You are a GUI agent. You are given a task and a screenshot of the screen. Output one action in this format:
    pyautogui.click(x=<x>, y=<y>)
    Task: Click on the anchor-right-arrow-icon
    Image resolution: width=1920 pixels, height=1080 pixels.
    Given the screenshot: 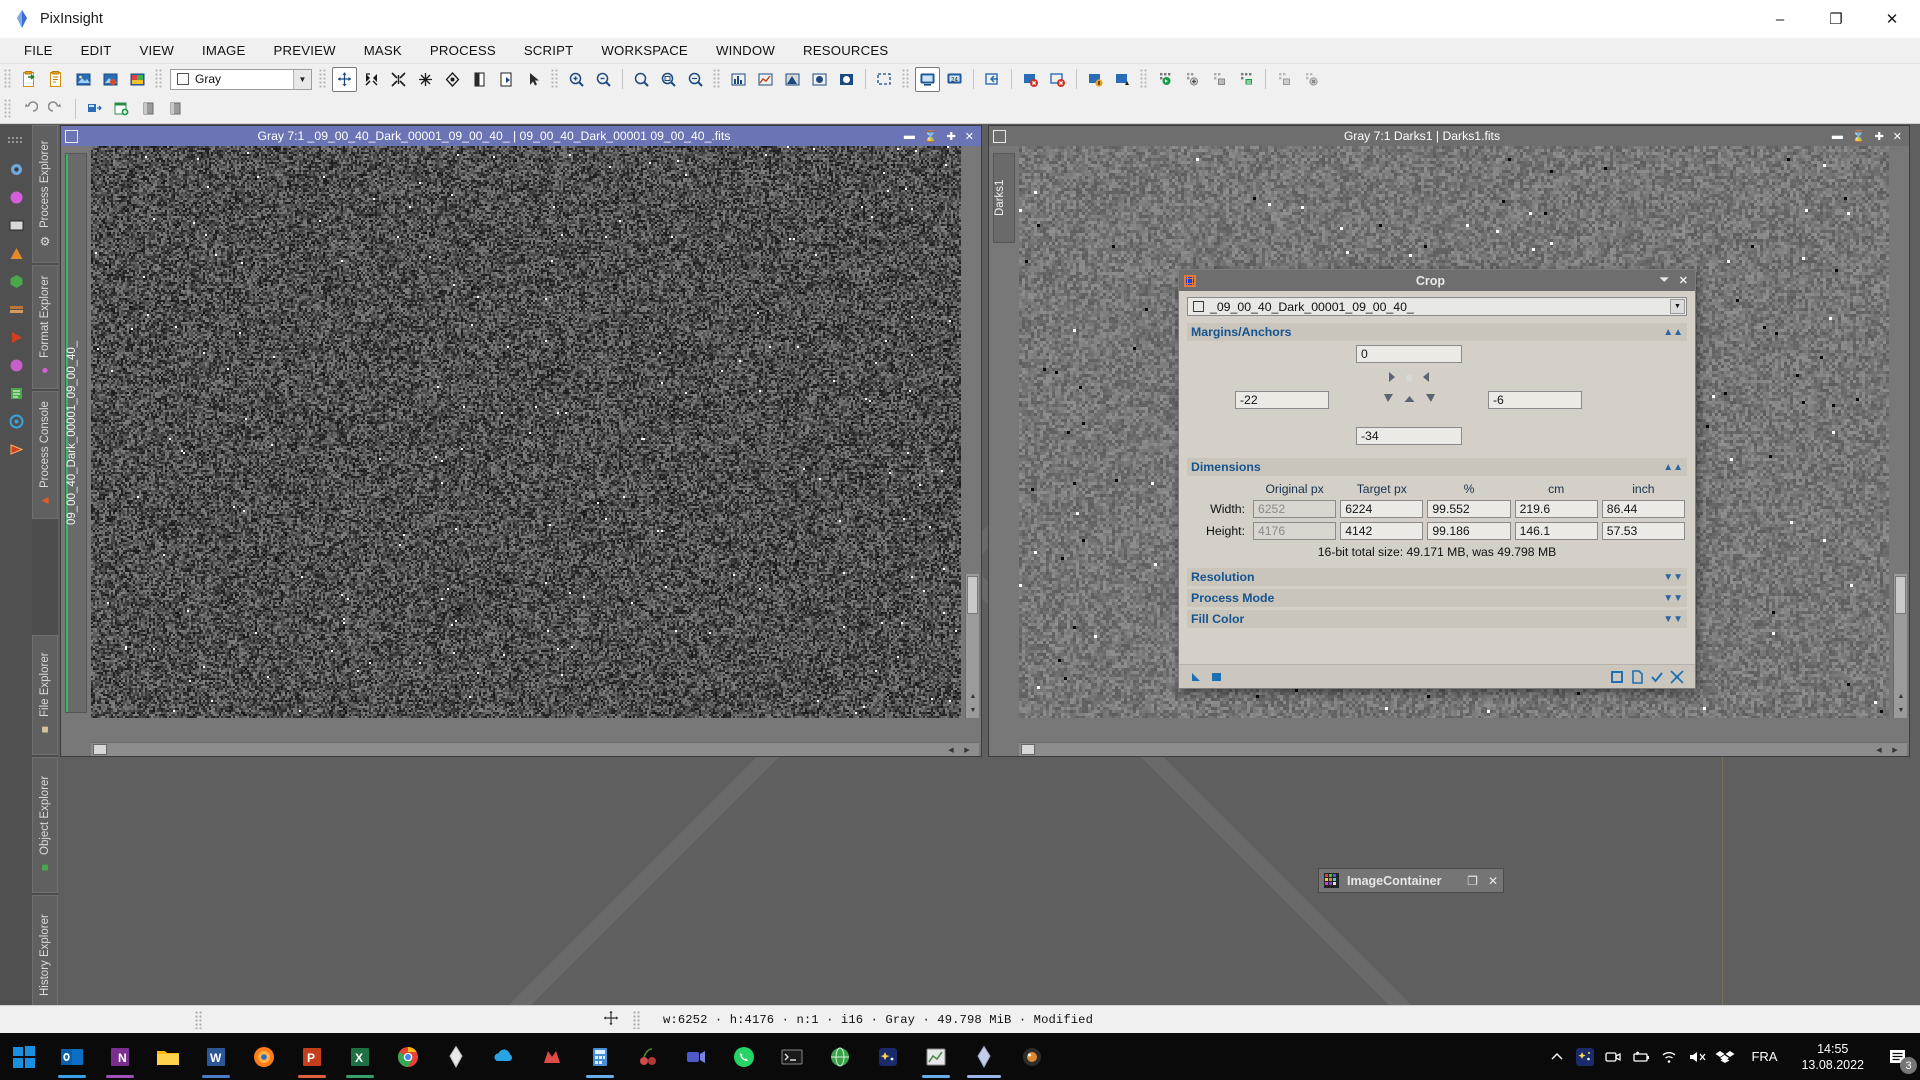 What is the action you would take?
    pyautogui.click(x=1392, y=378)
    